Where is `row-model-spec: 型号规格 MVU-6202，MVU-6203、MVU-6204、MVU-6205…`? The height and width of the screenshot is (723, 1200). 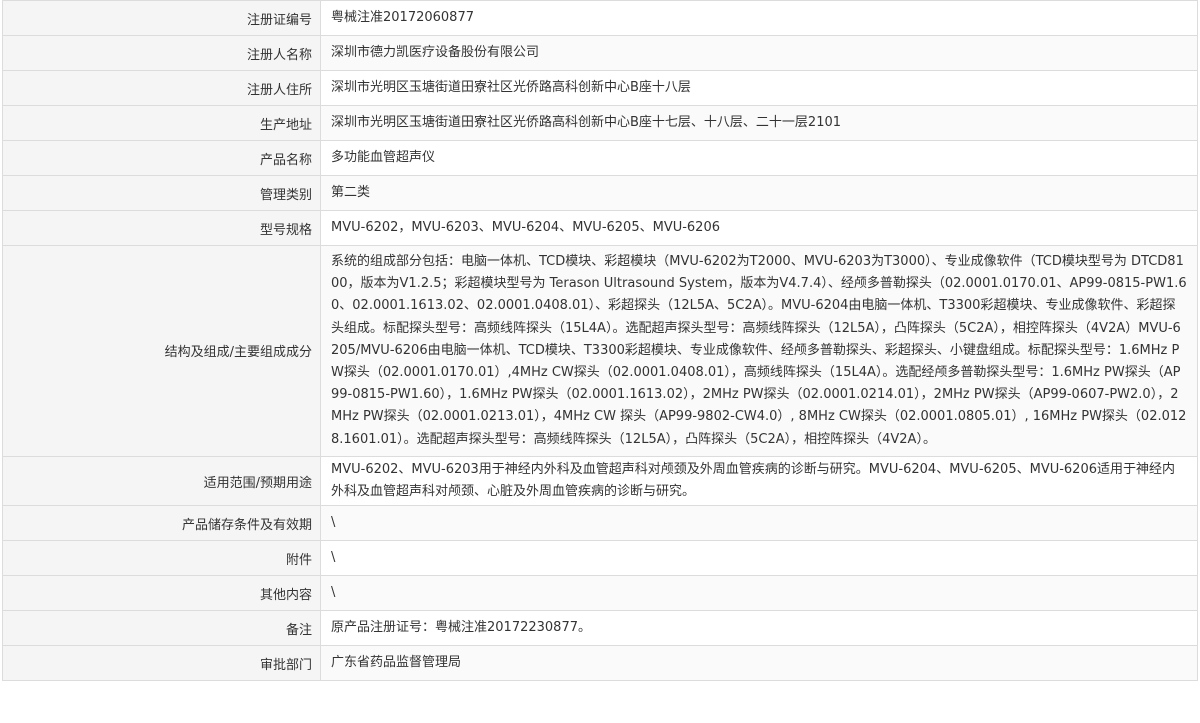 row-model-spec: 型号规格 MVU-6202，MVU-6203、MVU-6204、MVU-6205… is located at coordinates (600, 228).